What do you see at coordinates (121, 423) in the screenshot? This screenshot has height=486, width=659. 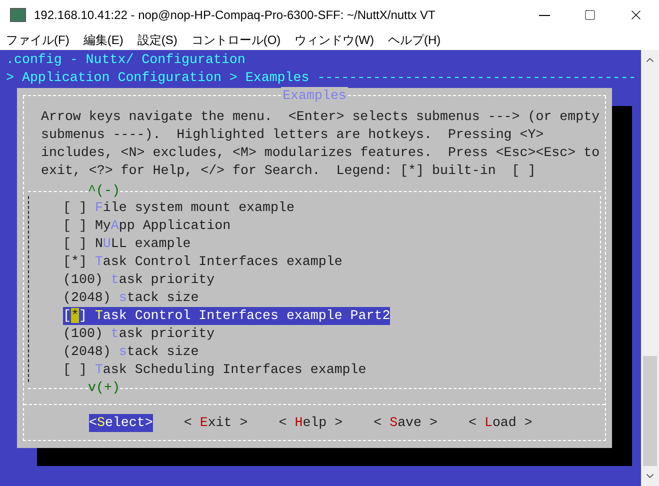 I see `dialog-button: <Select>` at bounding box center [121, 423].